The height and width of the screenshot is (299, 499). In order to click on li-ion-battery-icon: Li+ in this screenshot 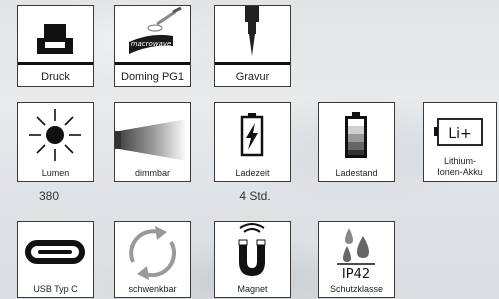, I will do `click(458, 132)`.